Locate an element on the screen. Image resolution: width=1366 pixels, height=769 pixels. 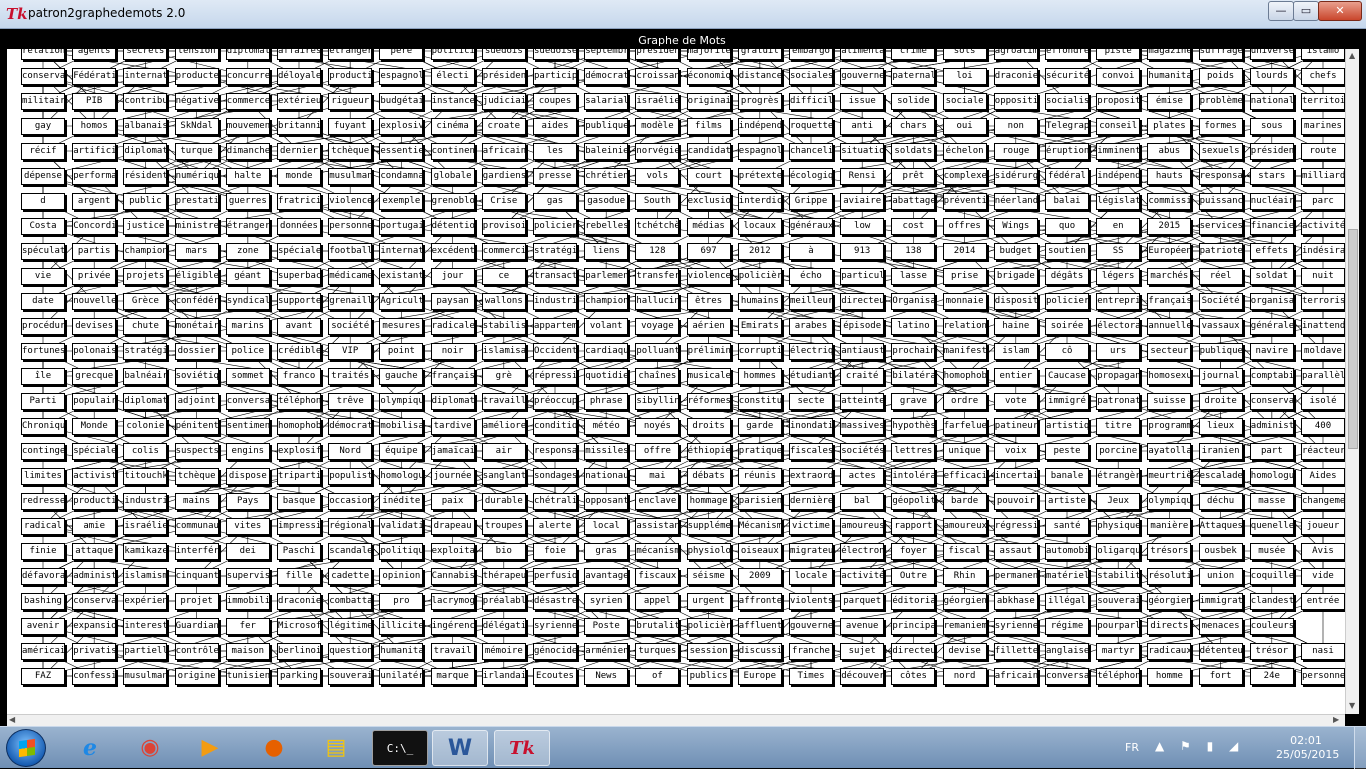
vertical-scrollbar: ▲ ▼ is located at coordinates (1352, 381).